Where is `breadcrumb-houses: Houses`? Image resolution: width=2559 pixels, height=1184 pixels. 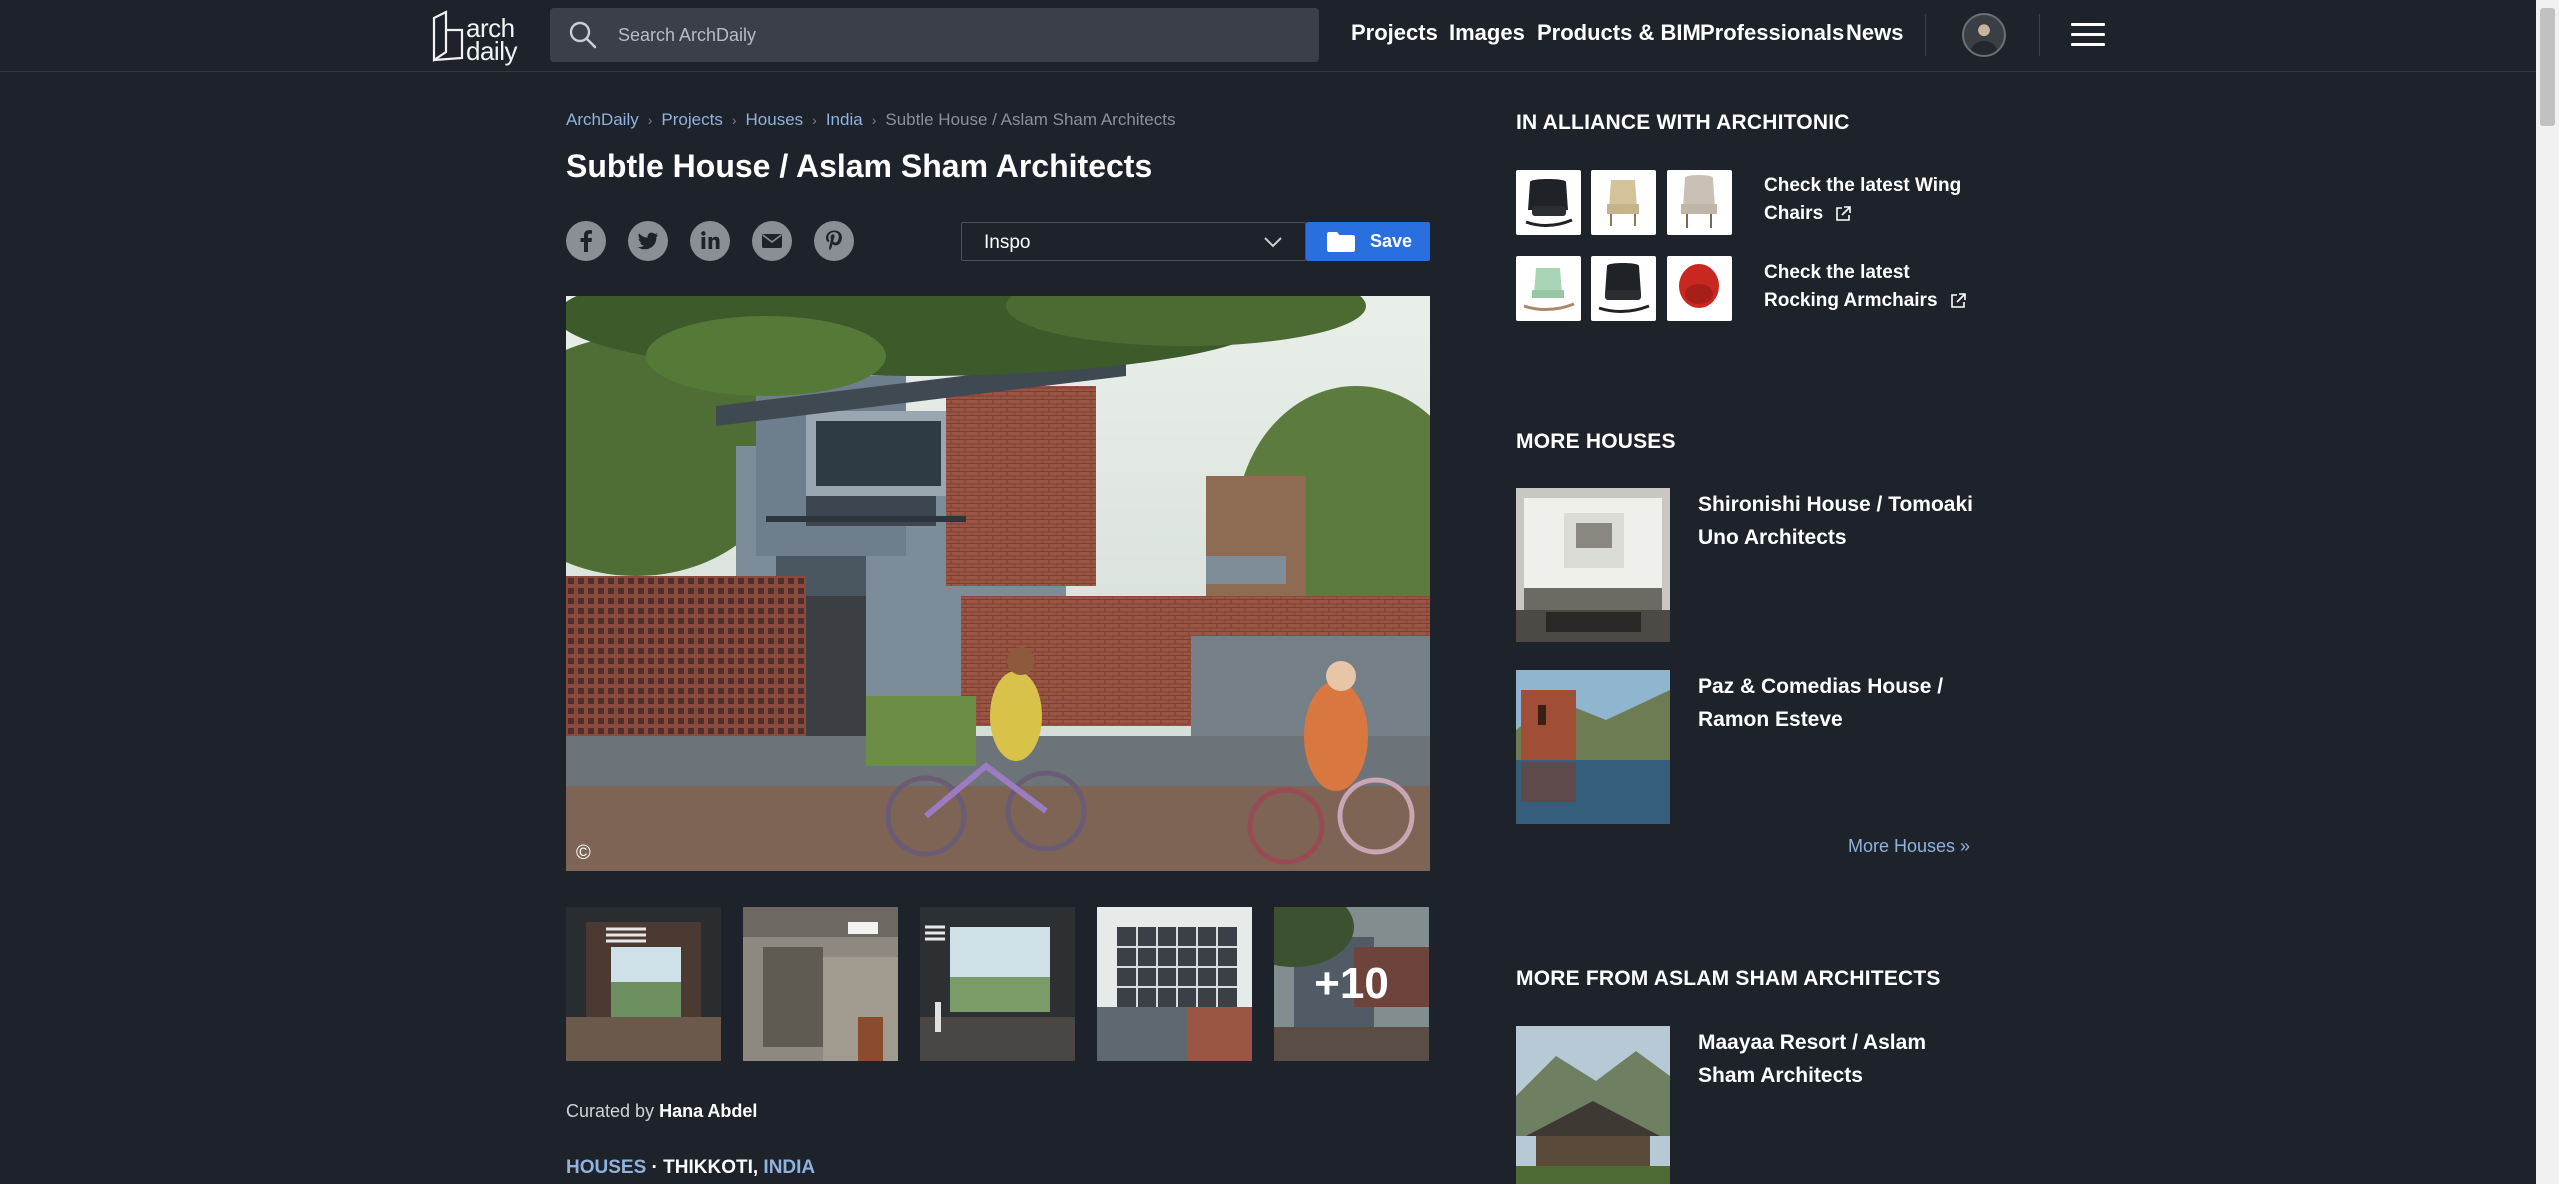
breadcrumb-houses: Houses is located at coordinates (775, 119).